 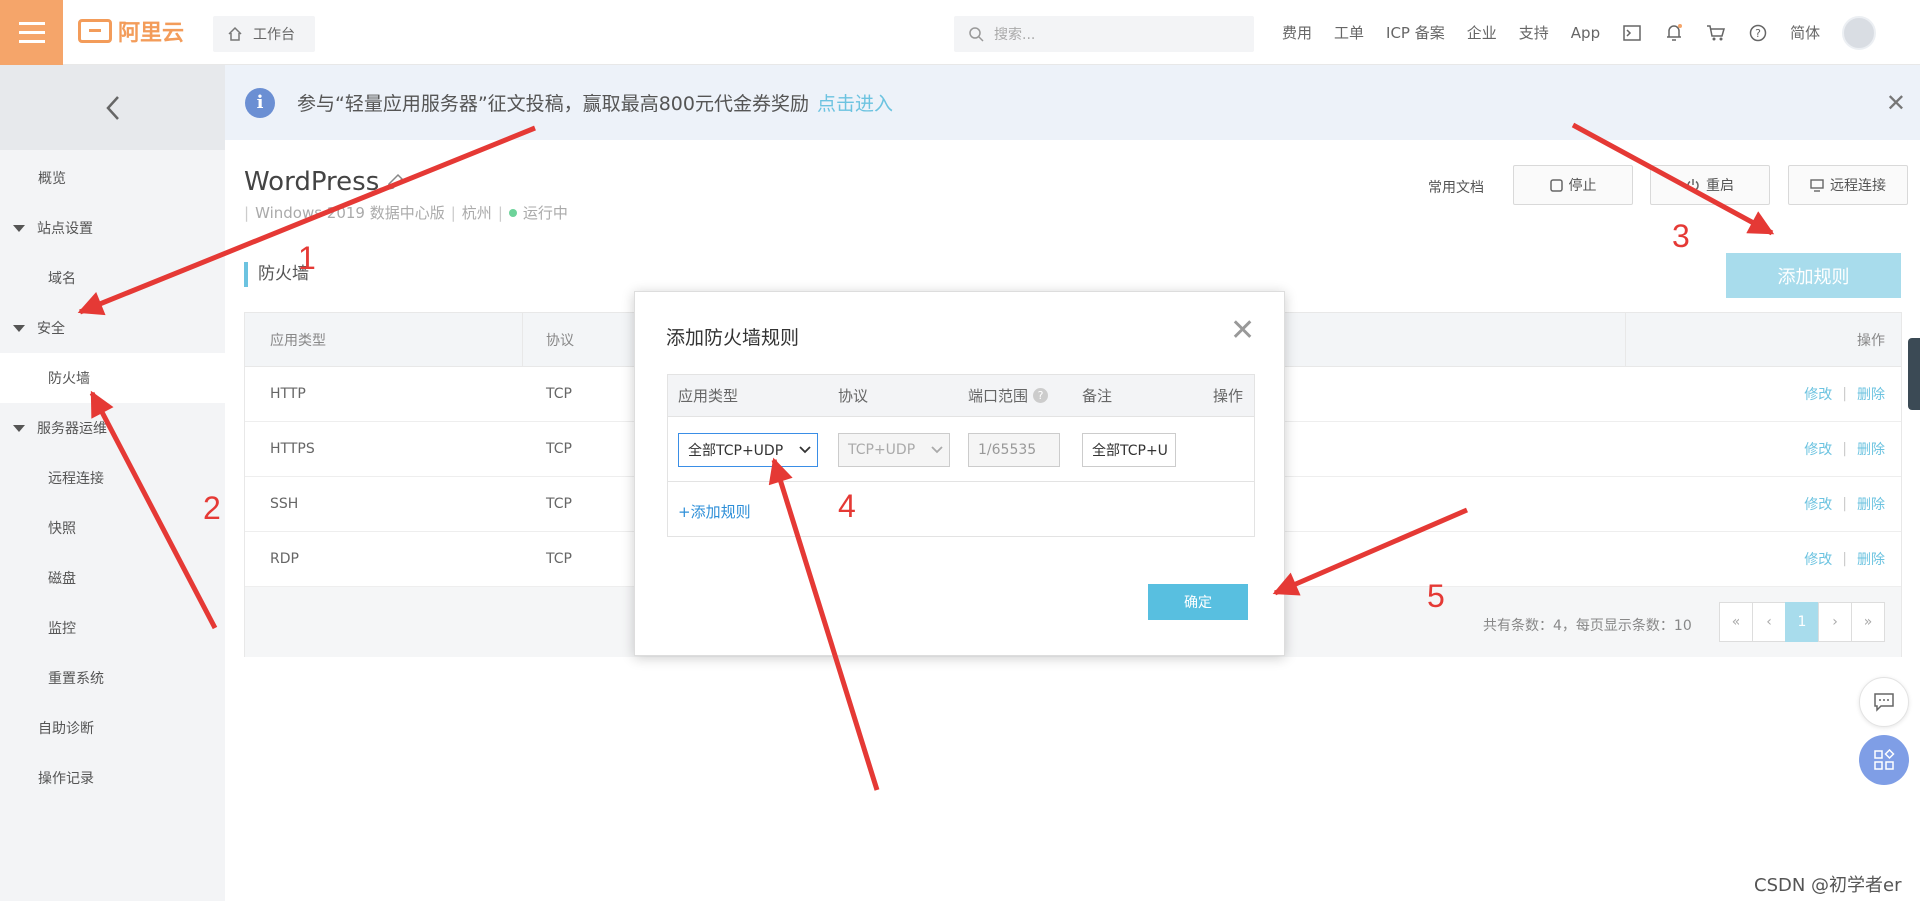 What do you see at coordinates (307, 258) in the screenshot?
I see `annotation-number: 1` at bounding box center [307, 258].